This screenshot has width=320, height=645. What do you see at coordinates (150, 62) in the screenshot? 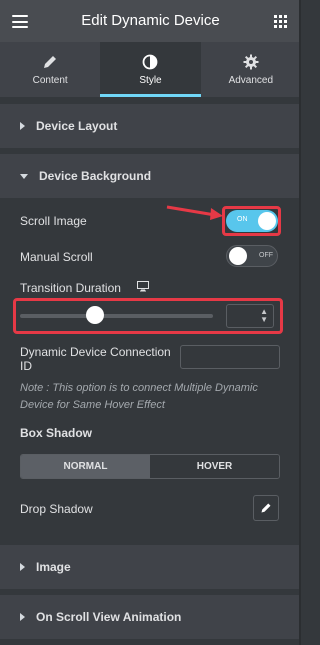
I see `half-circle-icon` at bounding box center [150, 62].